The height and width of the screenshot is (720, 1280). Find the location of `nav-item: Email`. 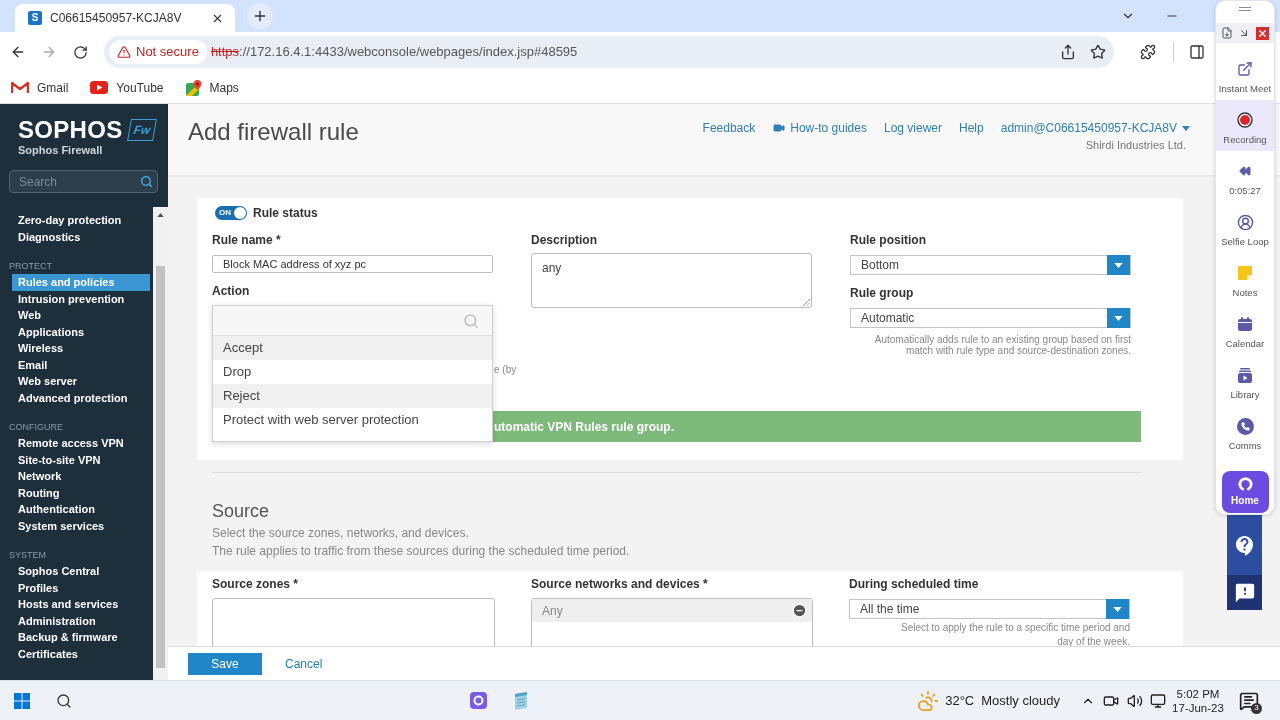

nav-item: Email is located at coordinates (81, 364).